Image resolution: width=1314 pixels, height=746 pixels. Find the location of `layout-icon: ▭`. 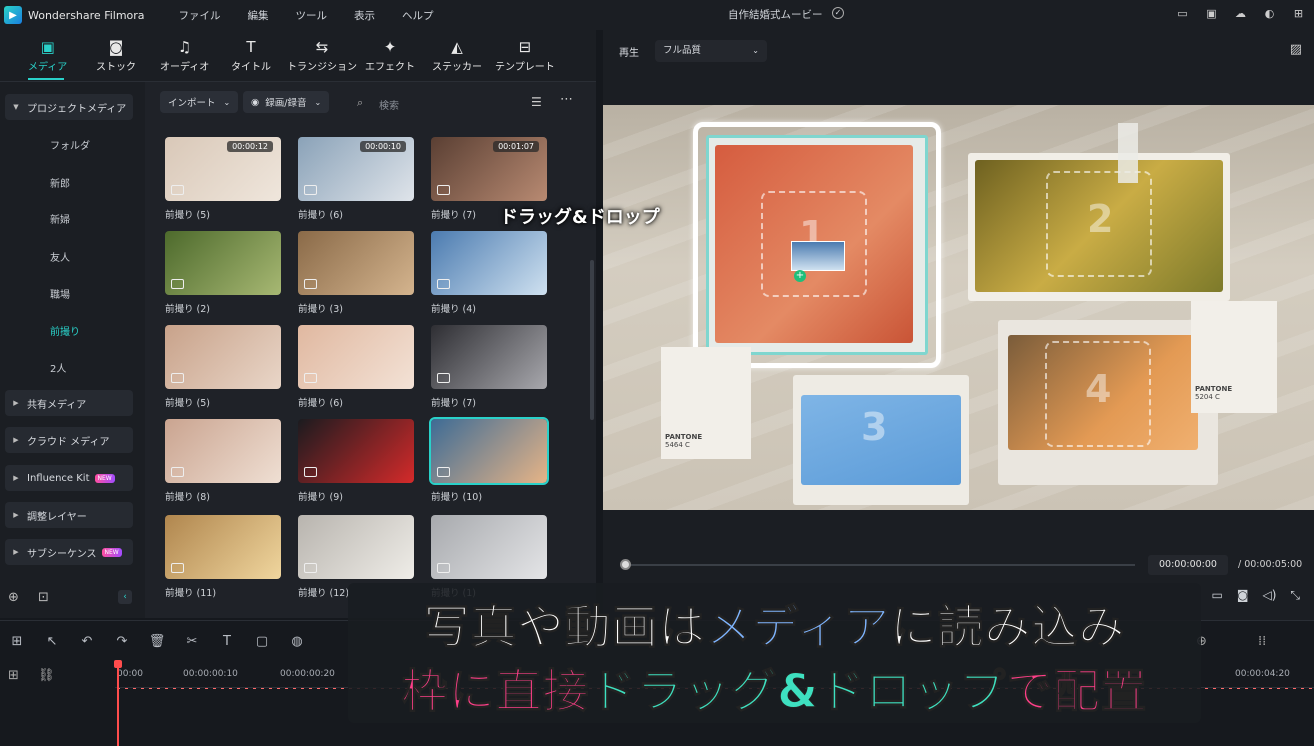

layout-icon: ▭ is located at coordinates (1182, 14).